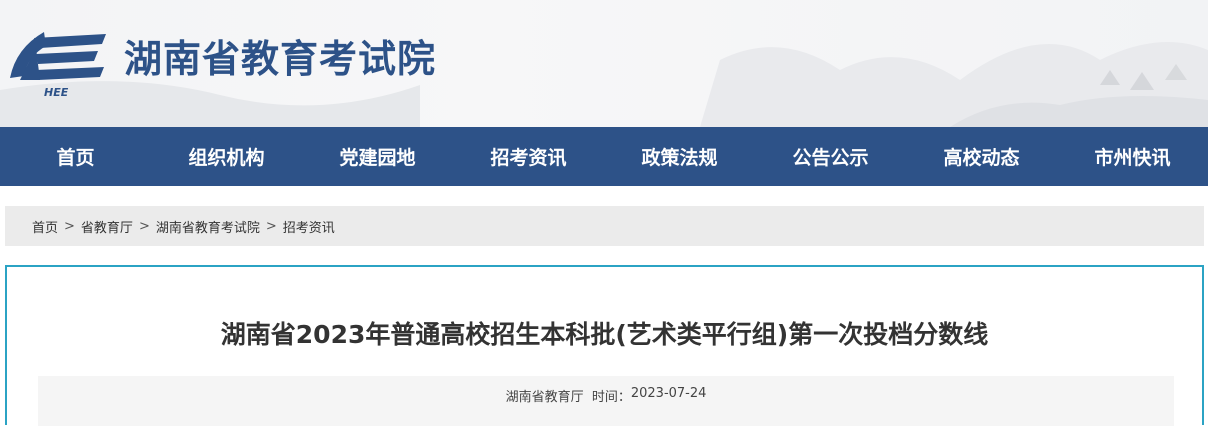  What do you see at coordinates (75, 156) in the screenshot?
I see `nav-item-home: 首页` at bounding box center [75, 156].